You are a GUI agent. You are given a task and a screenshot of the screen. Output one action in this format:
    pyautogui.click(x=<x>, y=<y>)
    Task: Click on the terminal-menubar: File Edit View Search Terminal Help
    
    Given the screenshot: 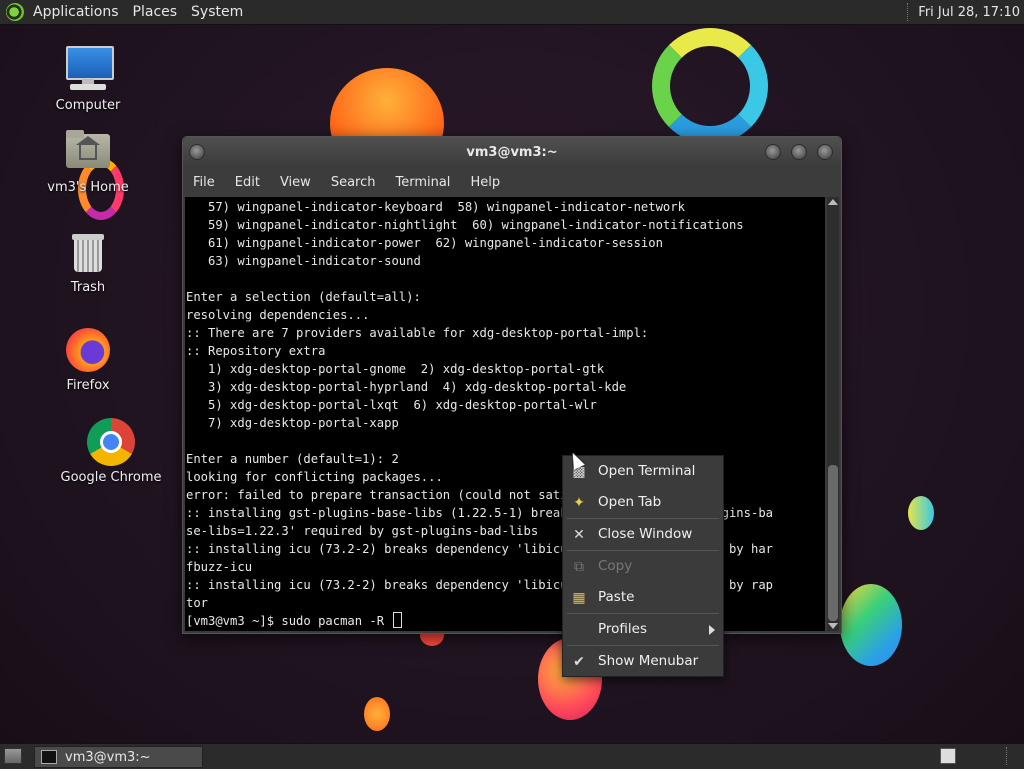 What is the action you would take?
    pyautogui.click(x=512, y=183)
    